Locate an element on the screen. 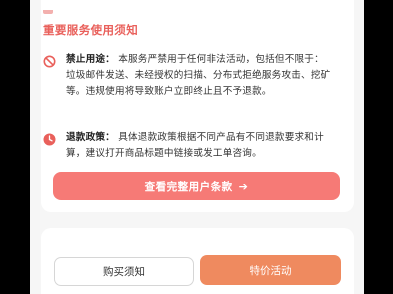  special-offer-label: 特价活动 is located at coordinates (270, 270).